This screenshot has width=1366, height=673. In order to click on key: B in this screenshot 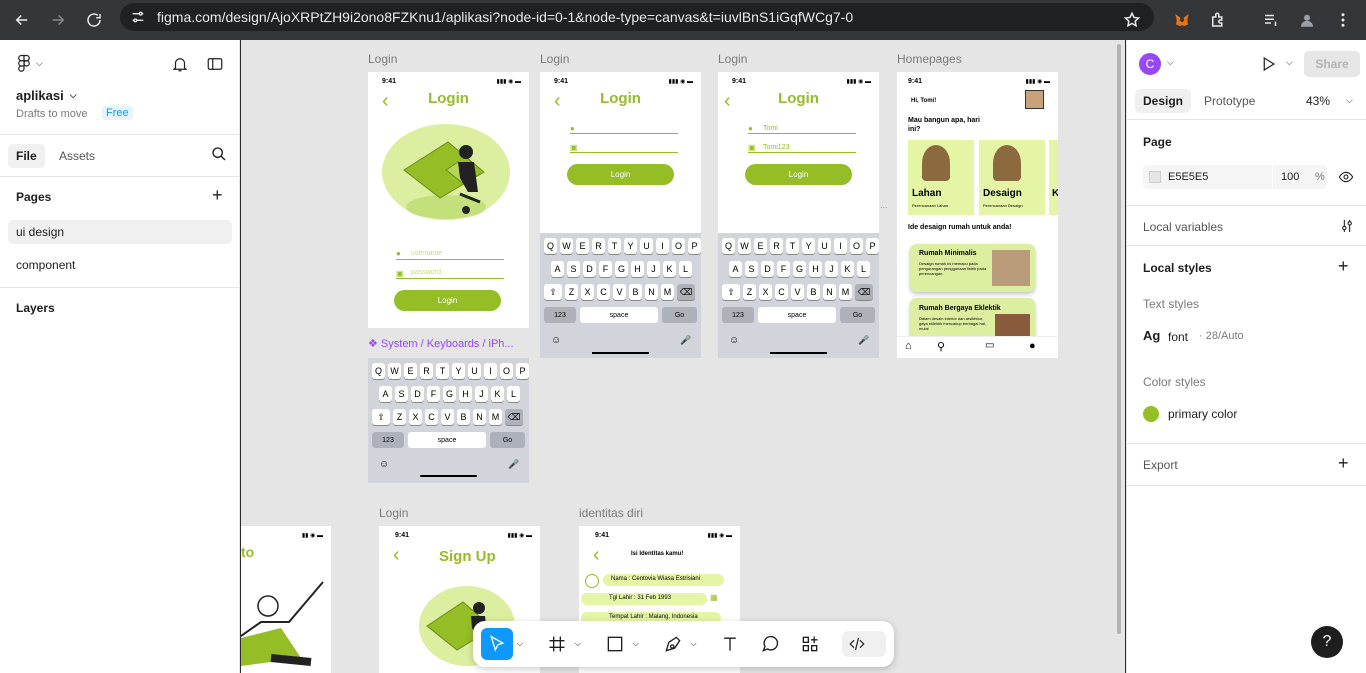, I will do `click(463, 417)`.